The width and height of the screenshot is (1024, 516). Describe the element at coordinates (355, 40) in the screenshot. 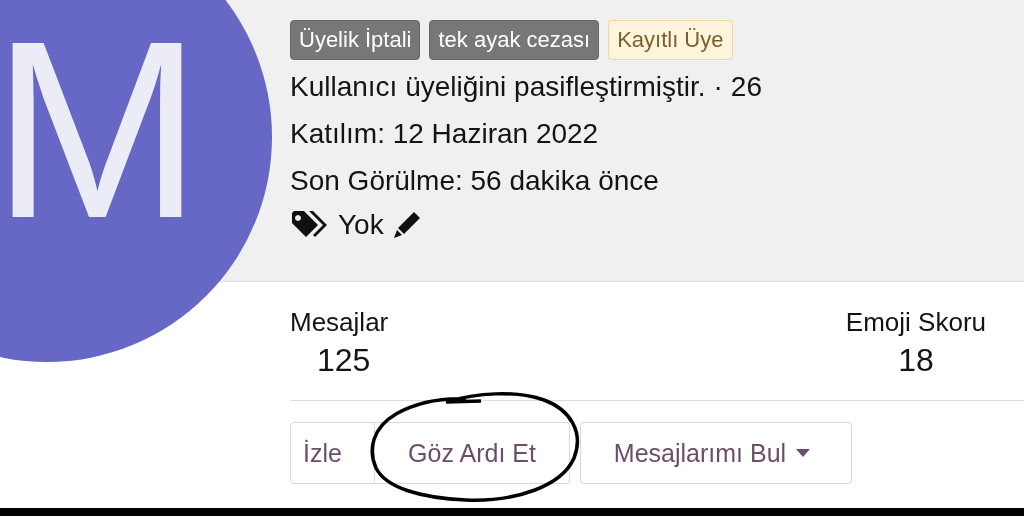

I see `user-banner: Üyelik İptali` at that location.